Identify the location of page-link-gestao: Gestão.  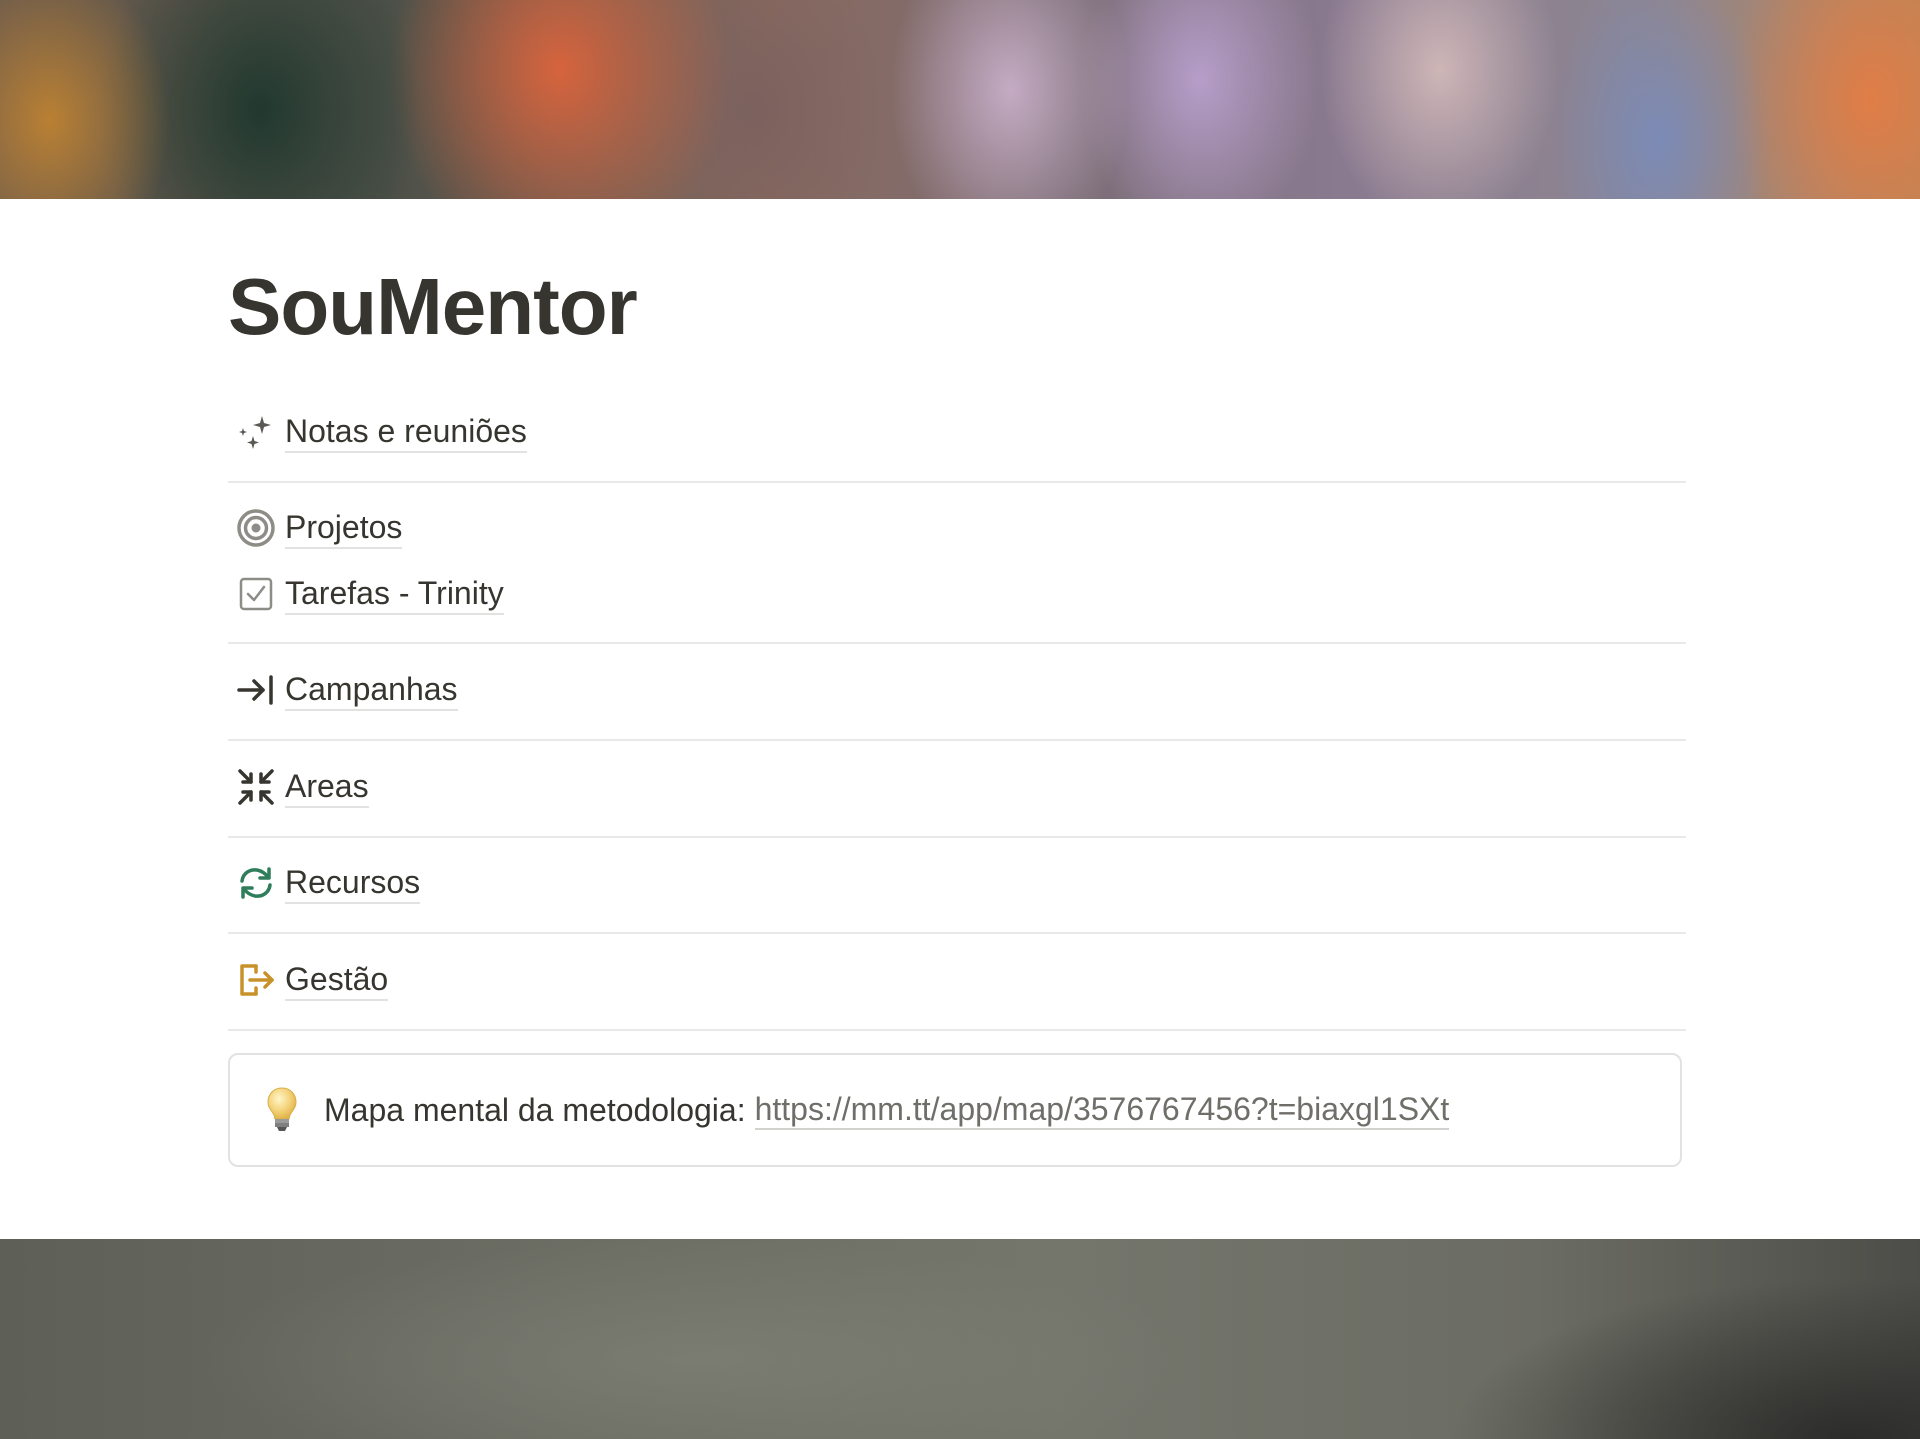
(308, 980).